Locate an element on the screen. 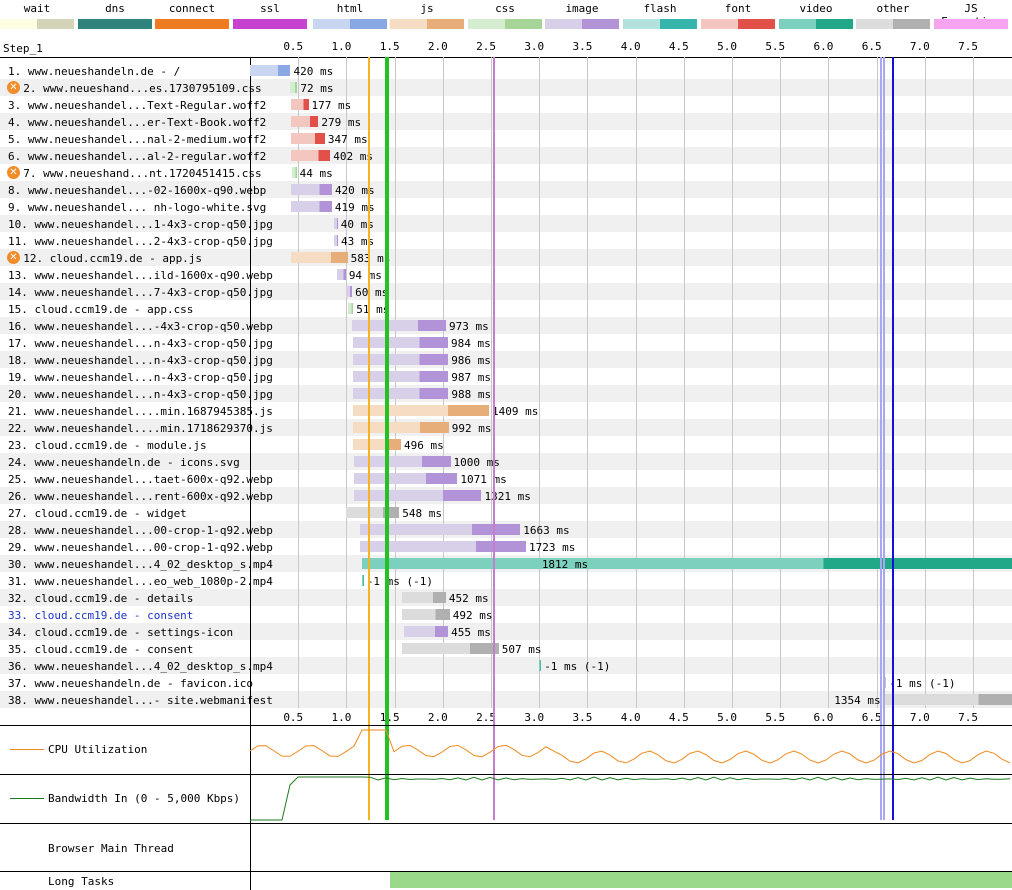 The width and height of the screenshot is (1012, 890). request-label: 24. www.neueshandeln.de - icons.svg is located at coordinates (124, 462).